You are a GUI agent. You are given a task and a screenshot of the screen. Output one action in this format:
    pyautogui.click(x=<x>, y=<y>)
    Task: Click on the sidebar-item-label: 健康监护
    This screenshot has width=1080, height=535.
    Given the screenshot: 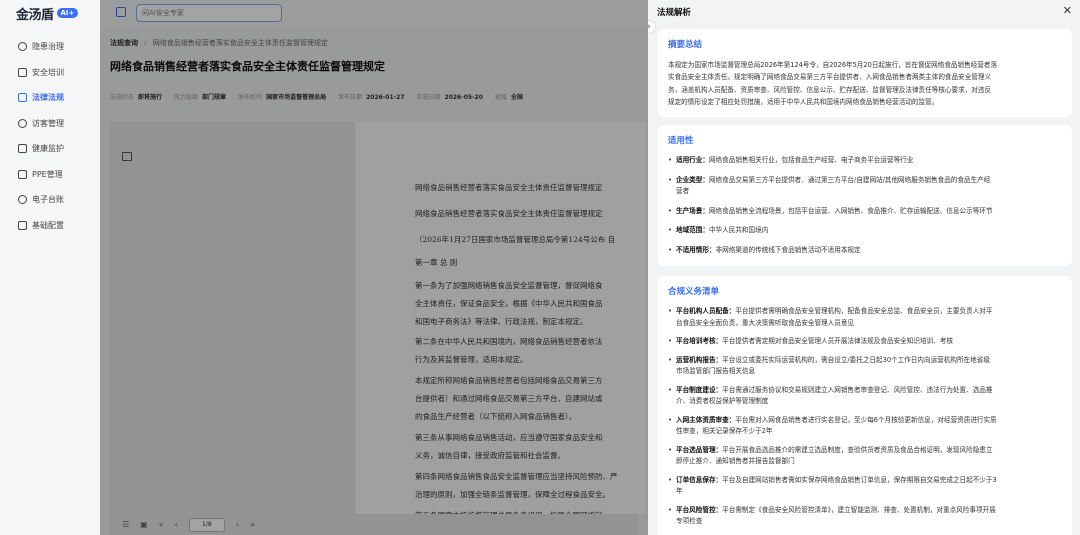 What is the action you would take?
    pyautogui.click(x=48, y=149)
    